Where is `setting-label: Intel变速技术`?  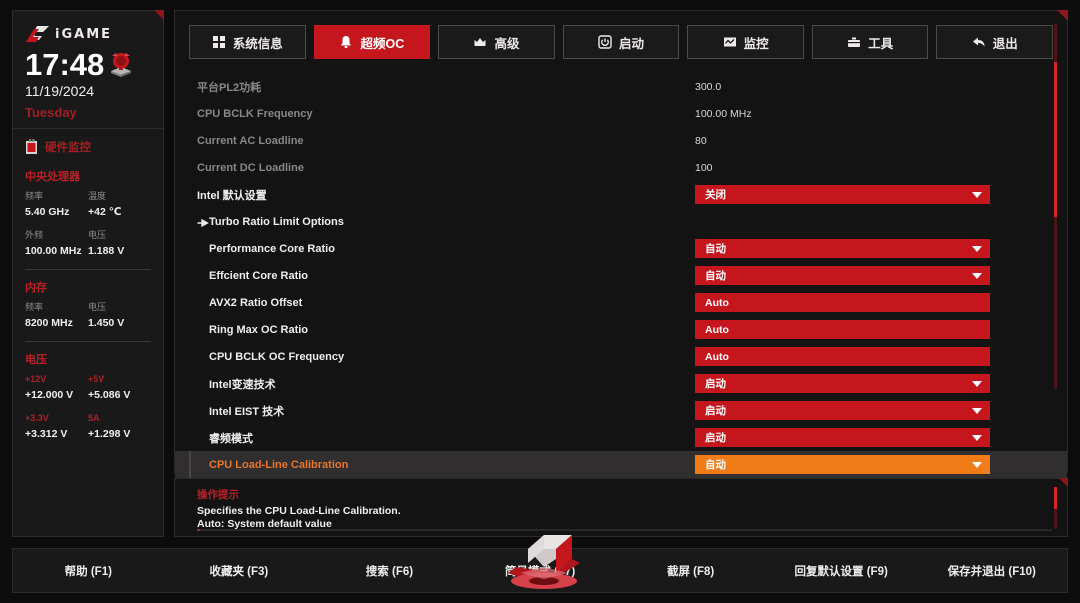
setting-label: Intel变速技术 is located at coordinates (242, 384).